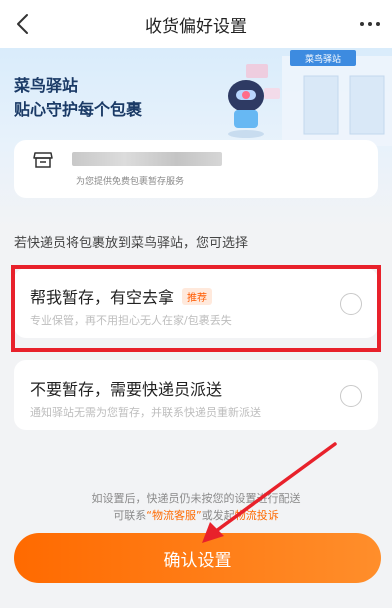  What do you see at coordinates (196, 498) in the screenshot?
I see `footer-note: 如设置后，快递员仍未按您的设置进行配送` at bounding box center [196, 498].